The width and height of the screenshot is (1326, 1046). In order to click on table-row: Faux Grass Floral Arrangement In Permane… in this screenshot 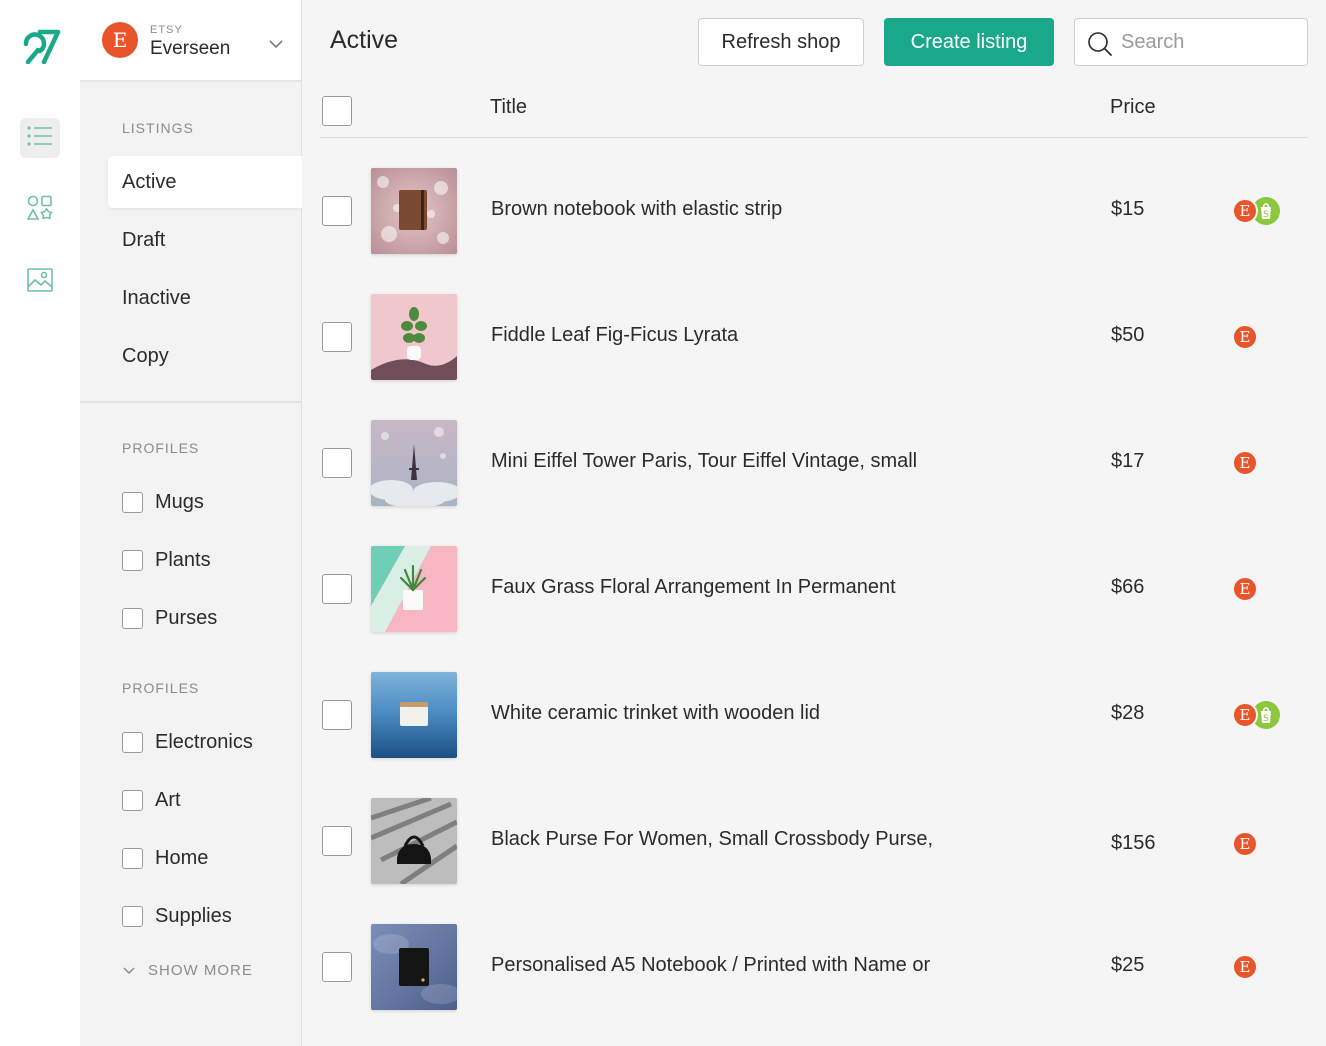, I will do `click(814, 609)`.